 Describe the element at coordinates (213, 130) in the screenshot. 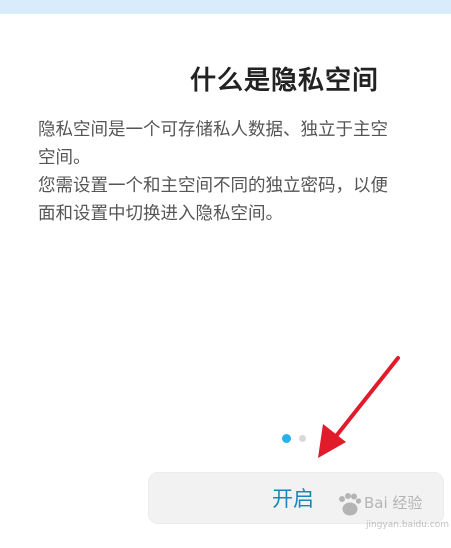

I see `description-line: 隐私空间是一个可存储私人数据、独立于主空` at that location.